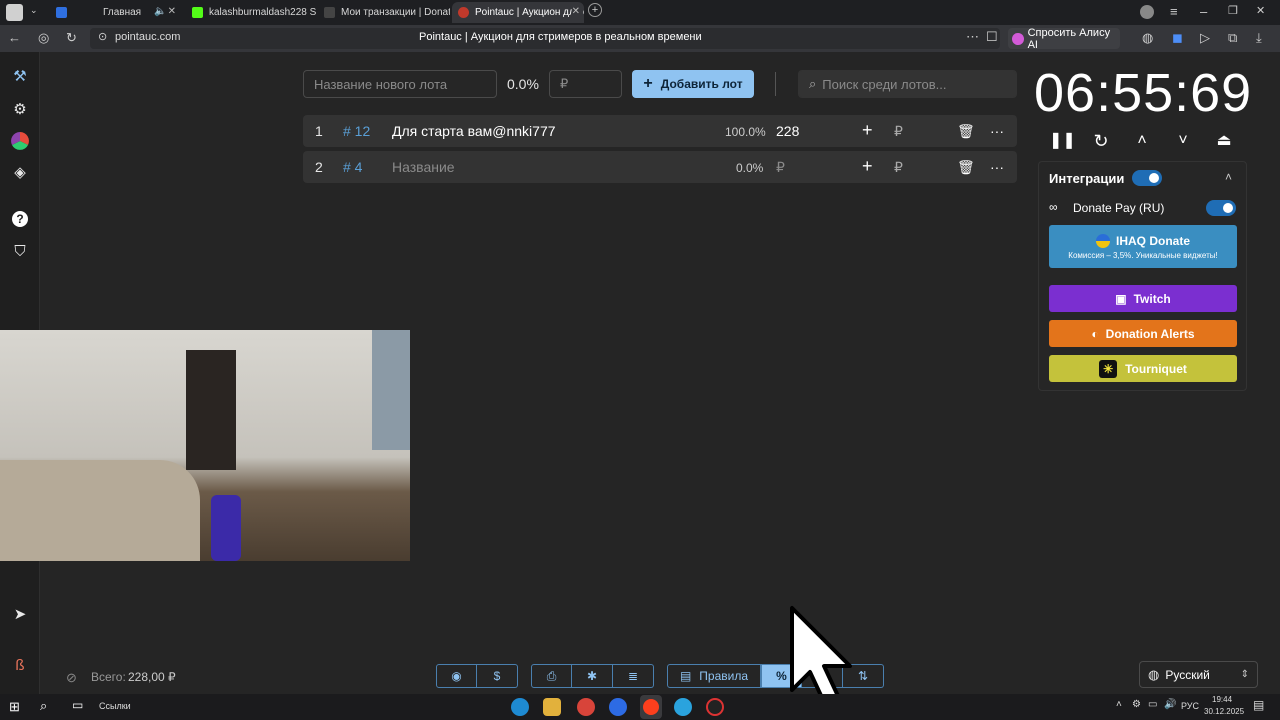  Describe the element at coordinates (352, 167) in the screenshot. I see `lot-id: # 4` at that location.